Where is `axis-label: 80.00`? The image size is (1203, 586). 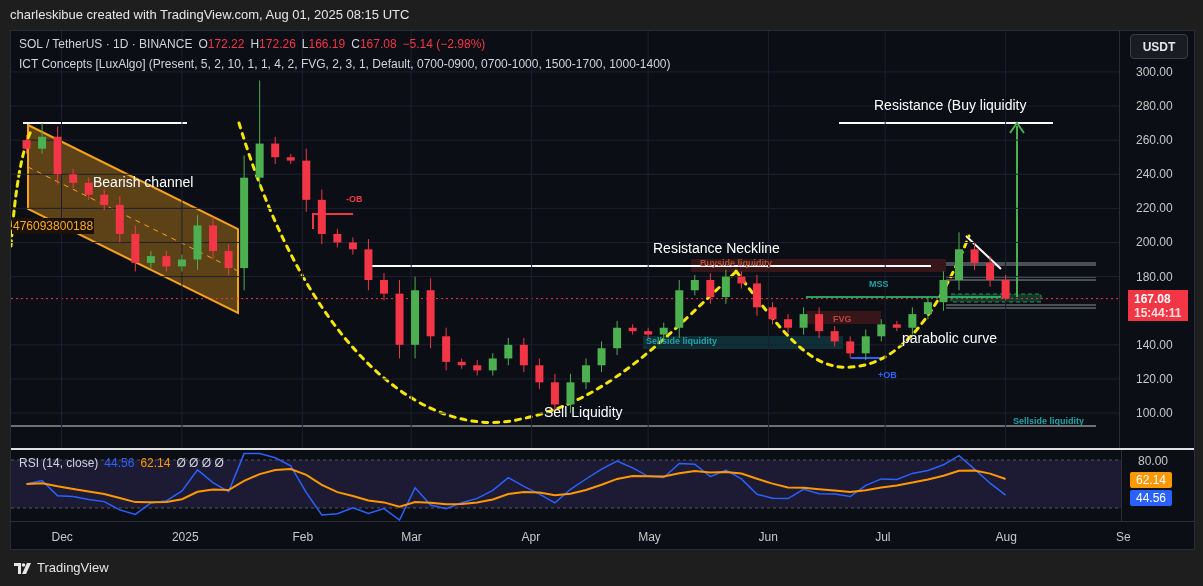 axis-label: 80.00 is located at coordinates (1153, 461).